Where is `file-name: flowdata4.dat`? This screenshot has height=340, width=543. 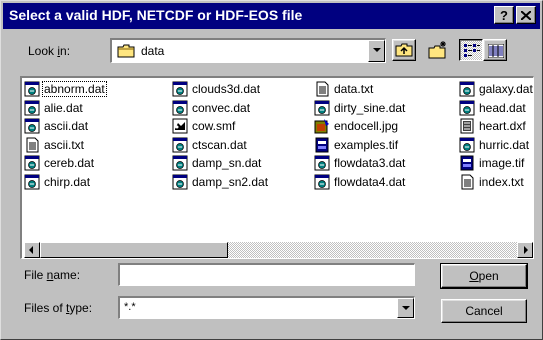 file-name: flowdata4.dat is located at coordinates (370, 181).